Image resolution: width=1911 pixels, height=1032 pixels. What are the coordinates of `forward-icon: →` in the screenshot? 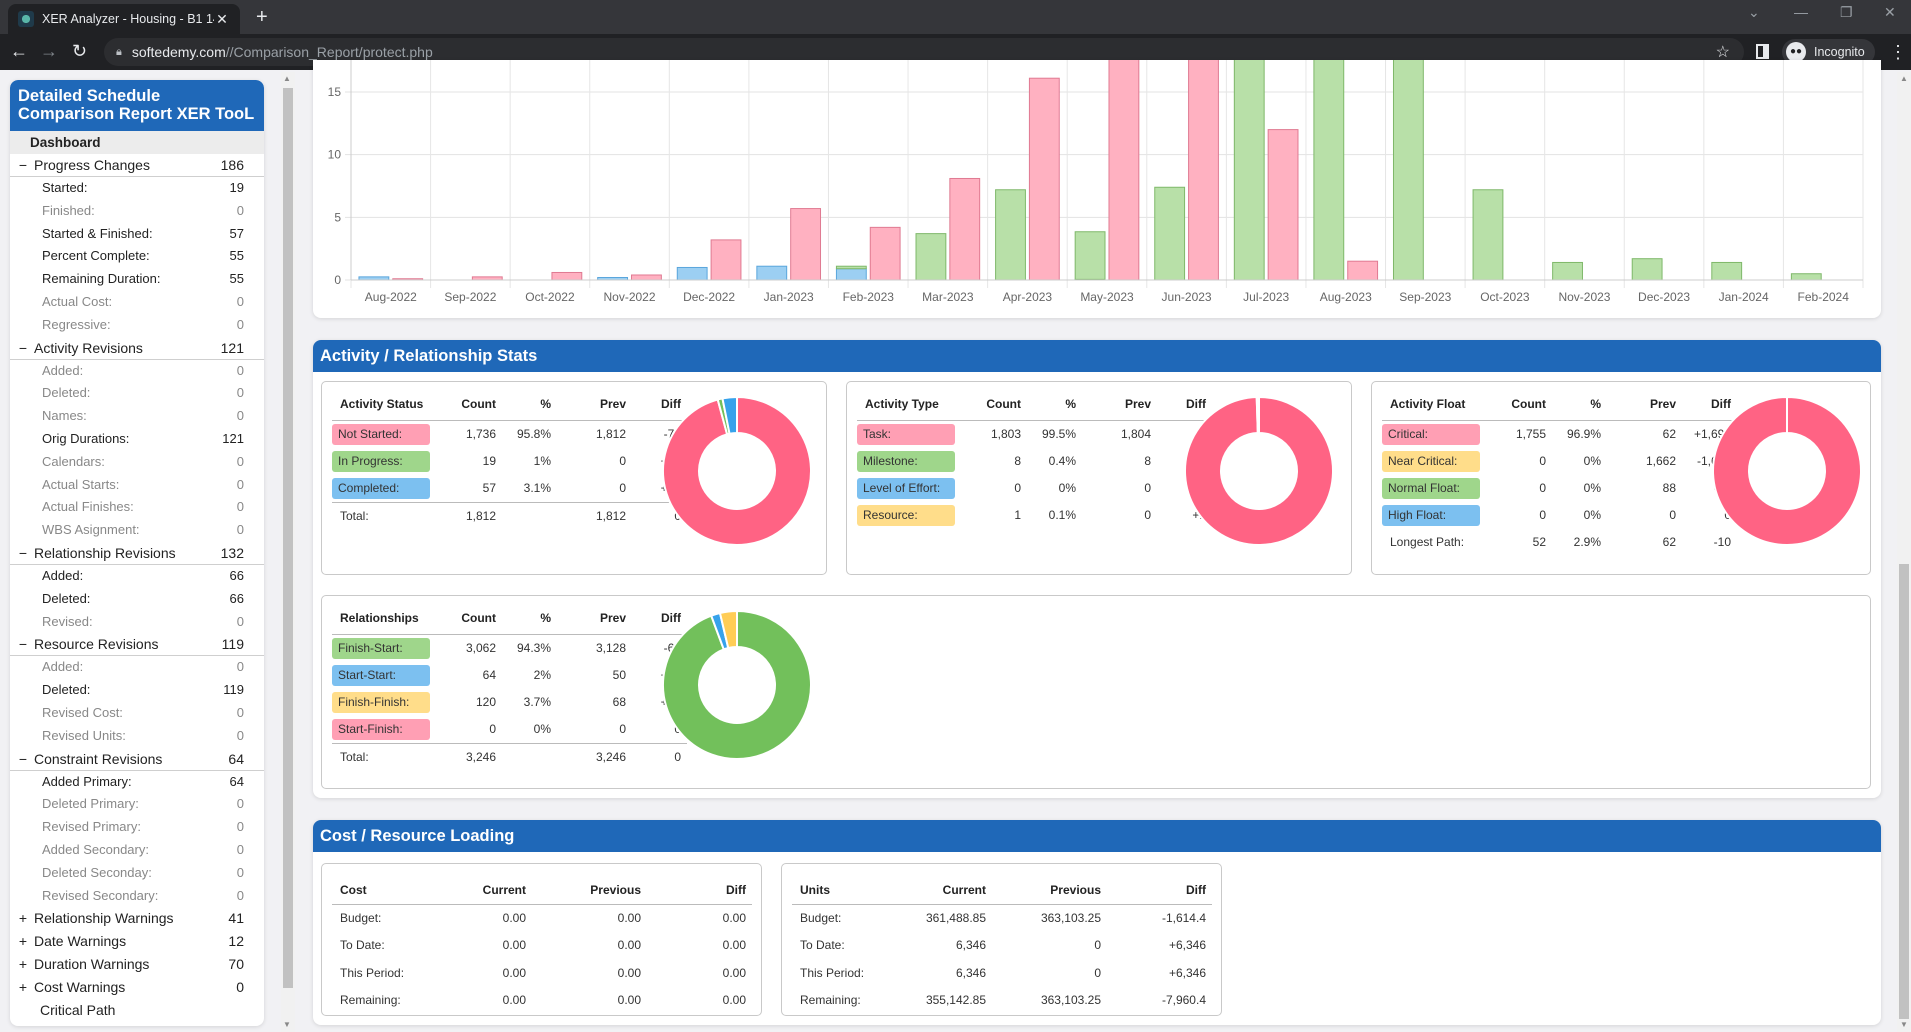 It's located at (49, 51).